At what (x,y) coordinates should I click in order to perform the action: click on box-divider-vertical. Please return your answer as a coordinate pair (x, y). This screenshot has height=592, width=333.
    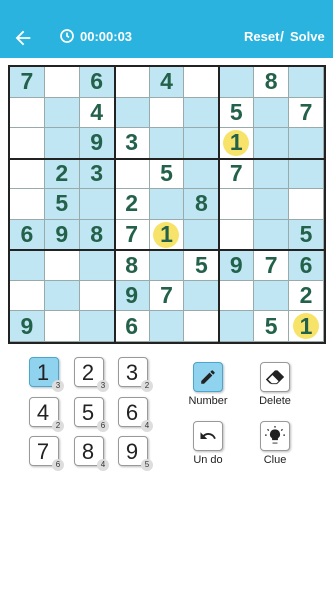
    Looking at the image, I should click on (219, 204).